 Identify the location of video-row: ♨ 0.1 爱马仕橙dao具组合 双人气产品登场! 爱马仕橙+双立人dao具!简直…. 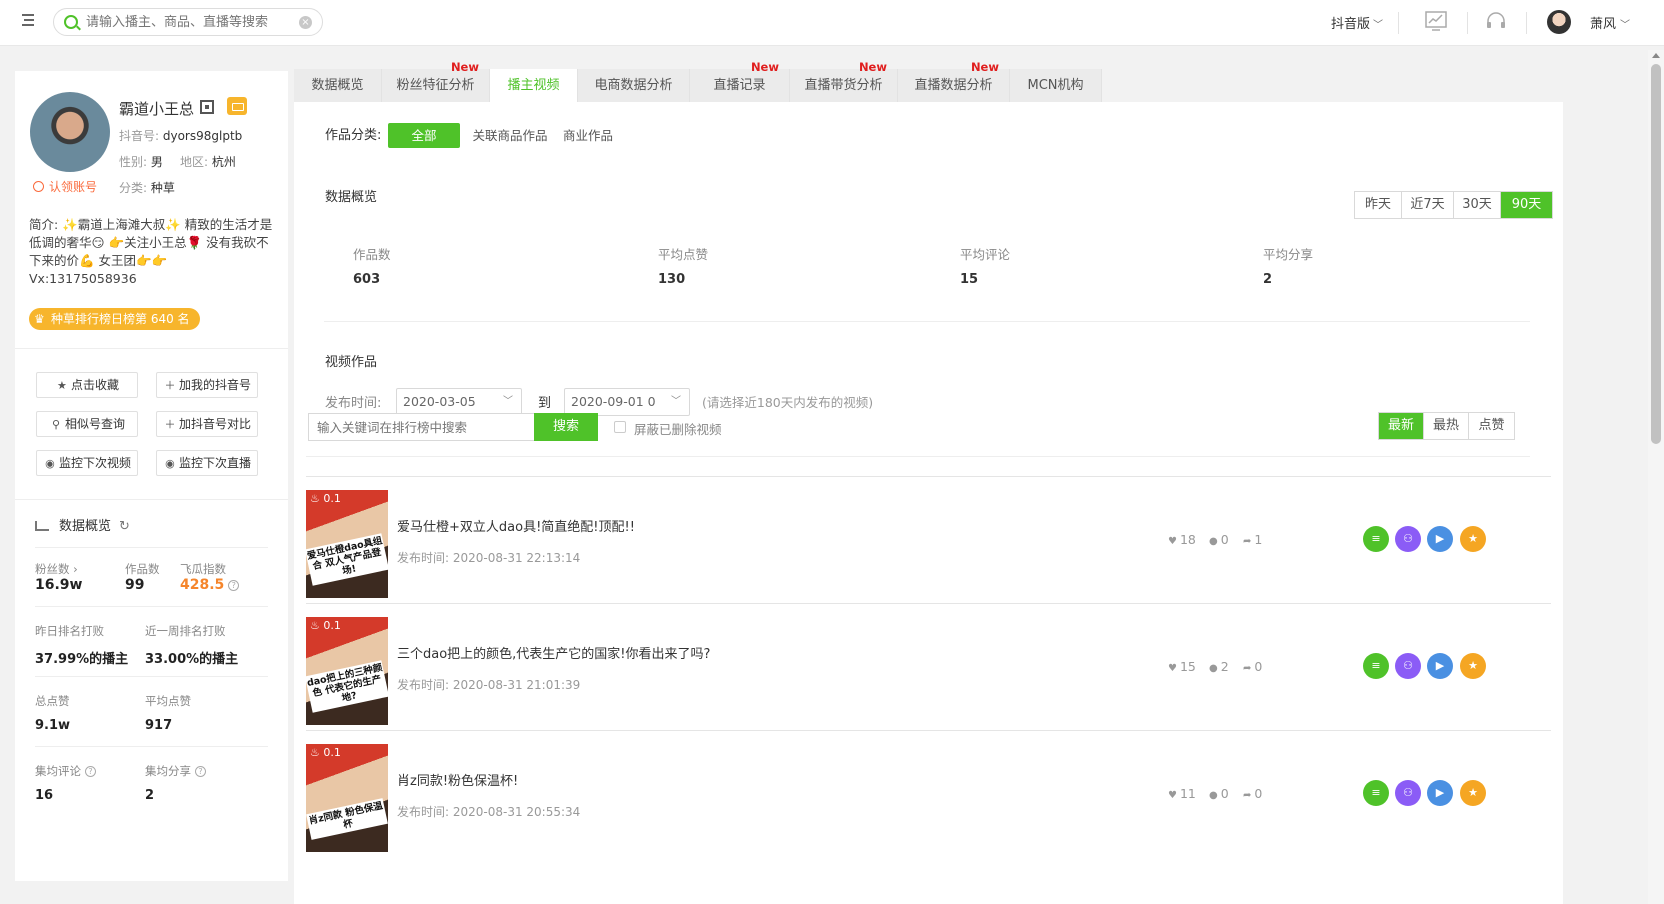
(928, 537).